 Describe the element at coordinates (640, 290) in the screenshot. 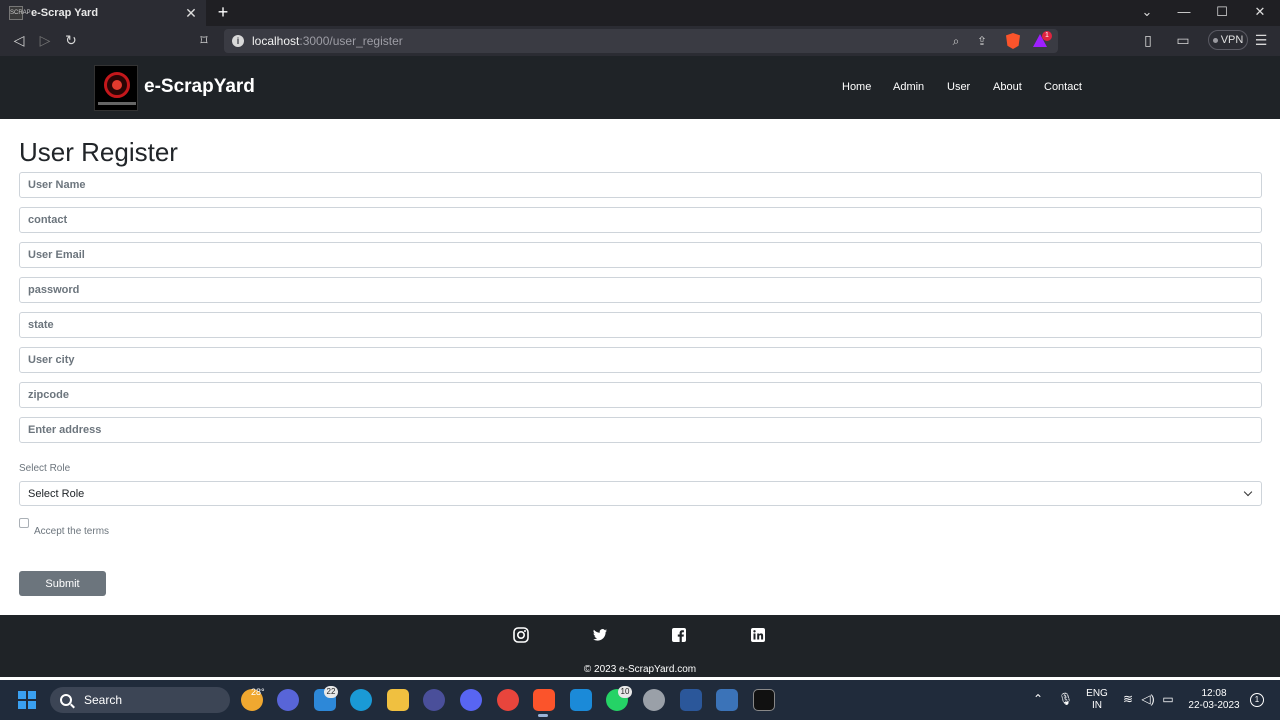

I see `password-field` at that location.